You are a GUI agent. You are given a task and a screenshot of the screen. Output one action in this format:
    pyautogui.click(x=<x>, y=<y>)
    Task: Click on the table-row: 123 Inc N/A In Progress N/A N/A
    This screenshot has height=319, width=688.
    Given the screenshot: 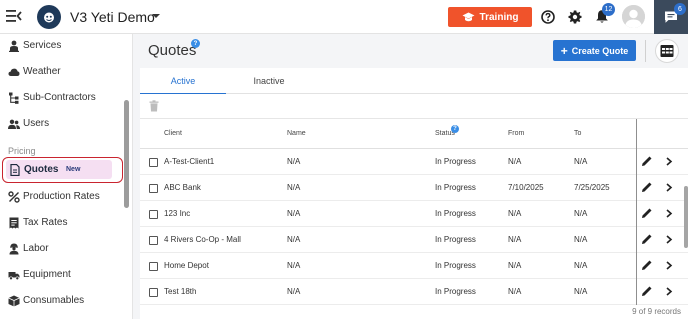 What is the action you would take?
    pyautogui.click(x=414, y=214)
    